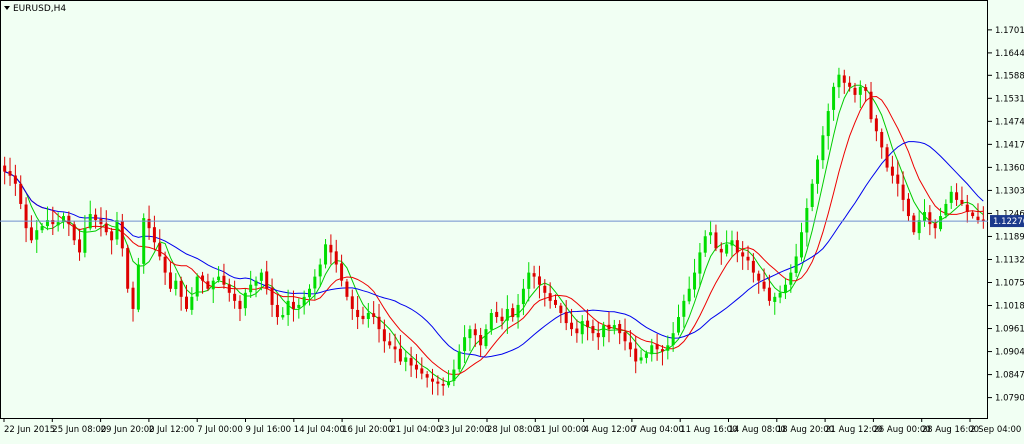  Describe the element at coordinates (1009, 399) in the screenshot. I see `y-tick-label: 1.07905` at that location.